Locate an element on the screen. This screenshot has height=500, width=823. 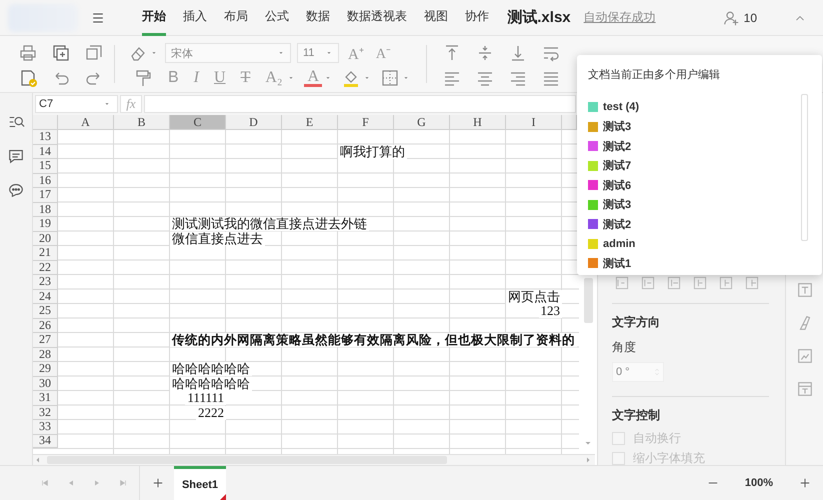
popup-title: 文档当前正由多个用户编辑 is located at coordinates (654, 75).